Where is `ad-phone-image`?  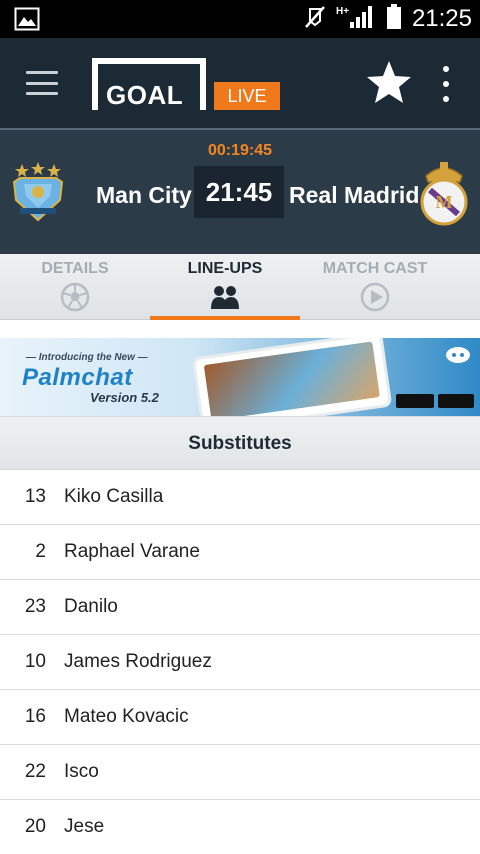 ad-phone-image is located at coordinates (292, 377).